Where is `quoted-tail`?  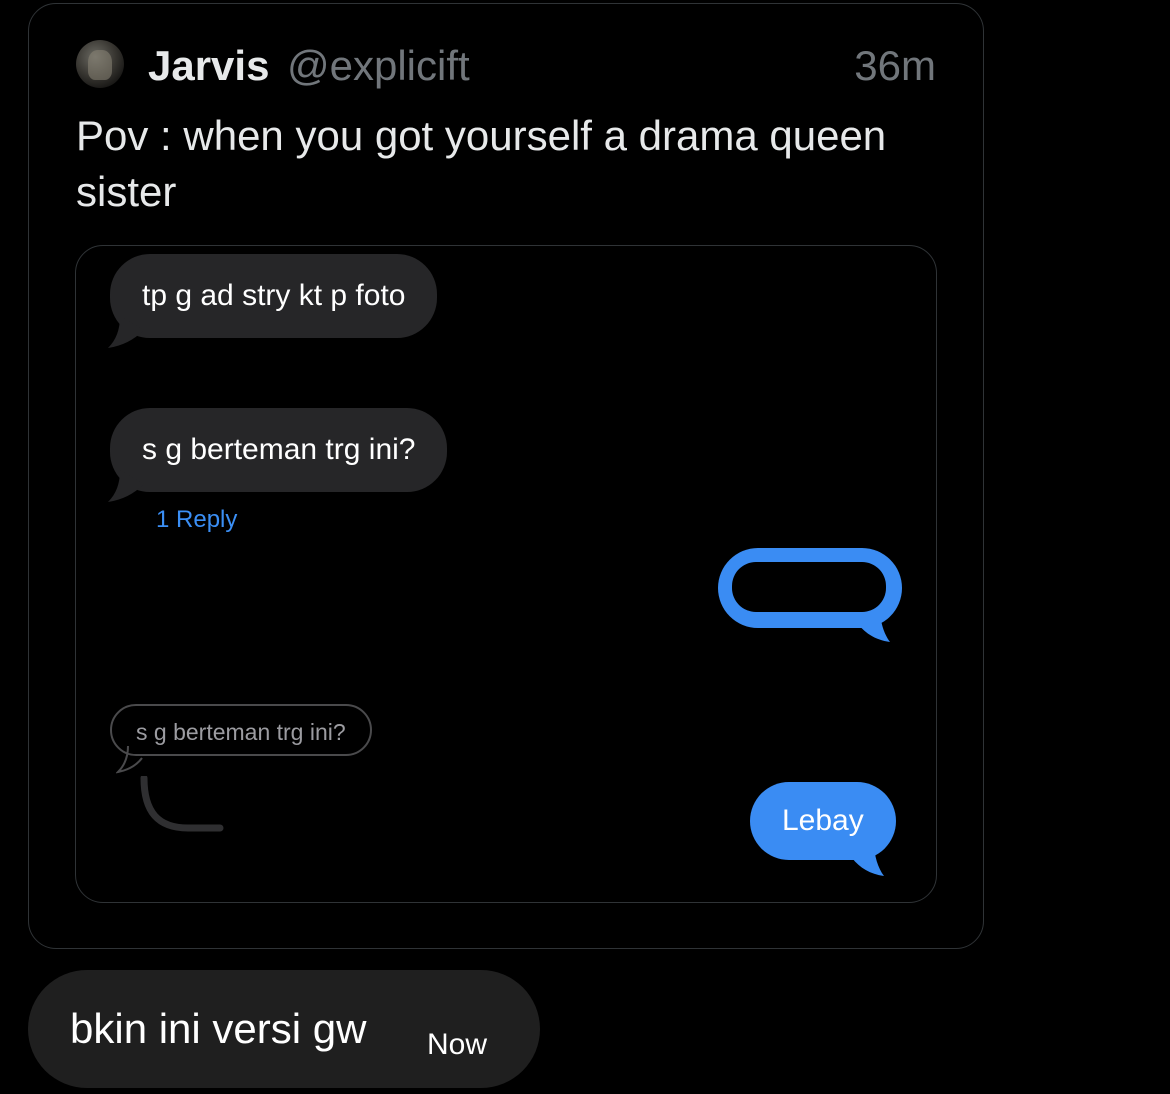
quoted-tail is located at coordinates (129, 760).